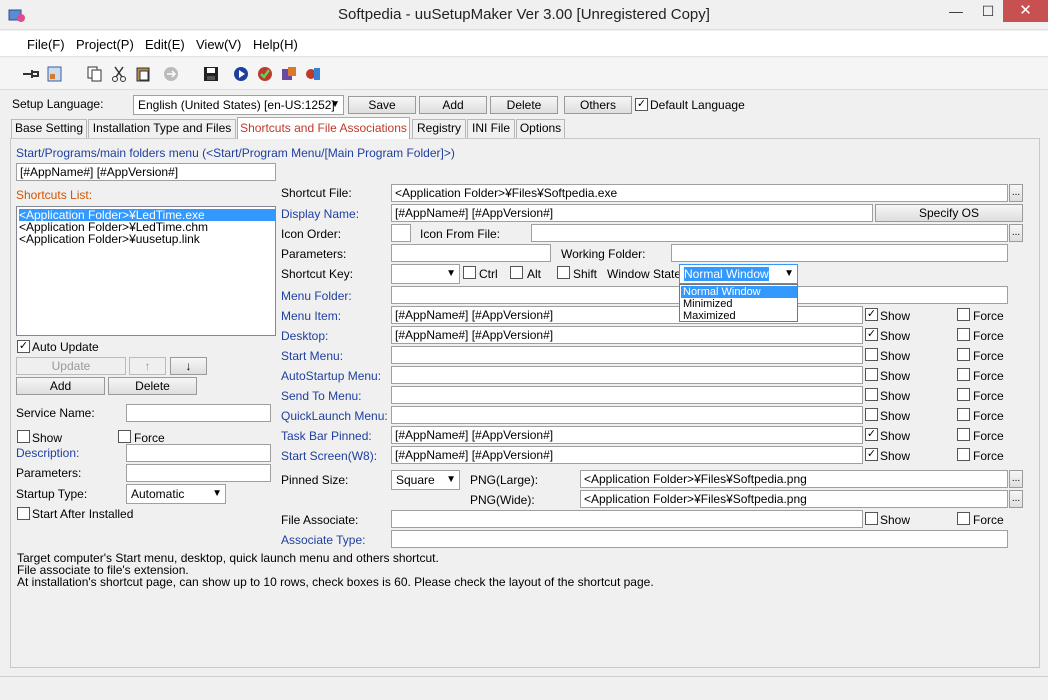 Image resolution: width=1048 pixels, height=700 pixels. Describe the element at coordinates (109, 239) in the screenshot. I see `list-item: <Application Folder>¥uusetup.link` at that location.